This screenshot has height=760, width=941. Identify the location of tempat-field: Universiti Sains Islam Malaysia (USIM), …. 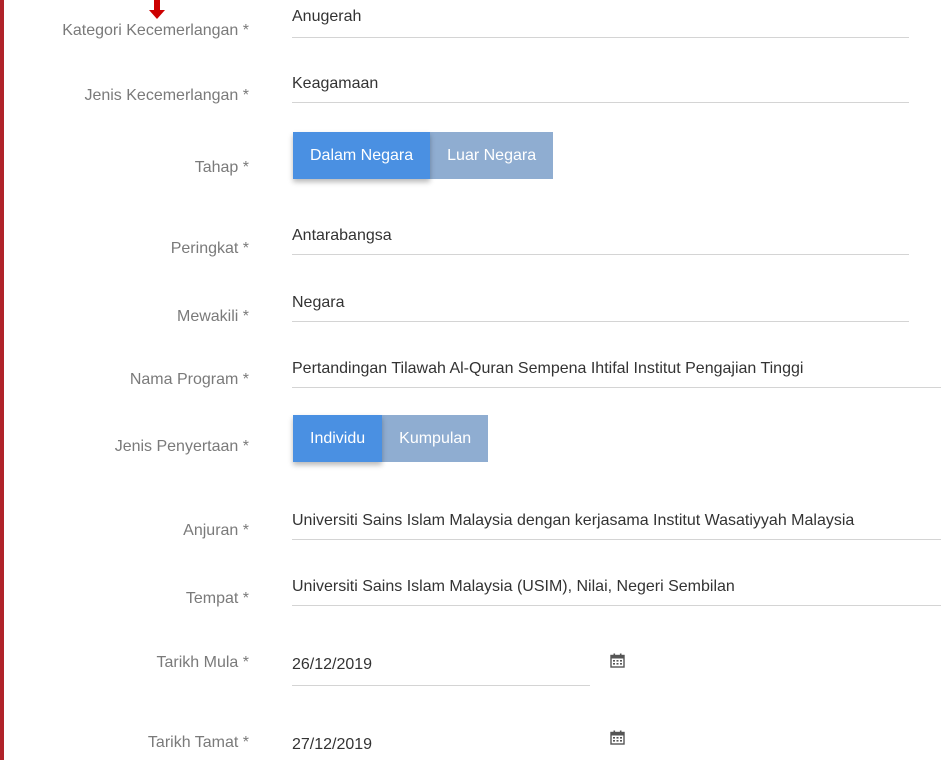
(616, 592).